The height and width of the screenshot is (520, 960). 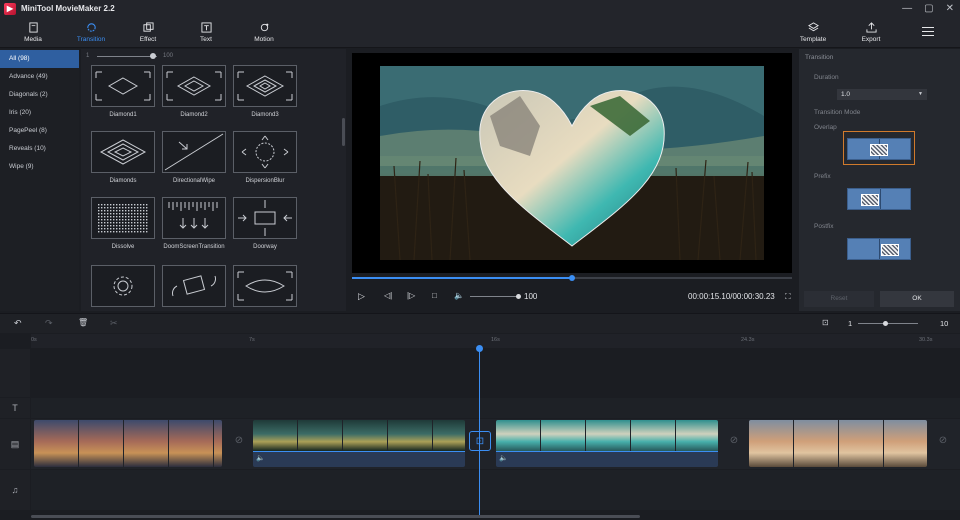 What do you see at coordinates (335, 516) in the screenshot?
I see `timeline-scrollbar` at bounding box center [335, 516].